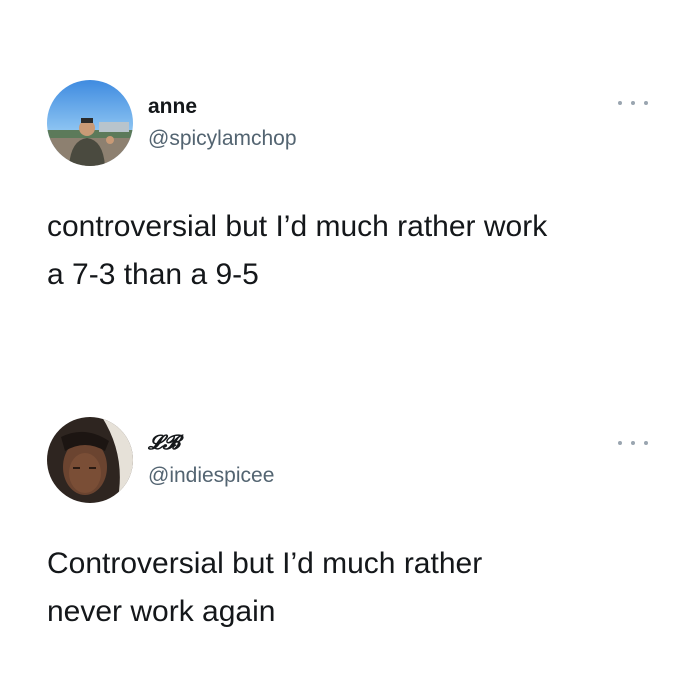 This screenshot has width=700, height=700. I want to click on display-name: anne, so click(172, 107).